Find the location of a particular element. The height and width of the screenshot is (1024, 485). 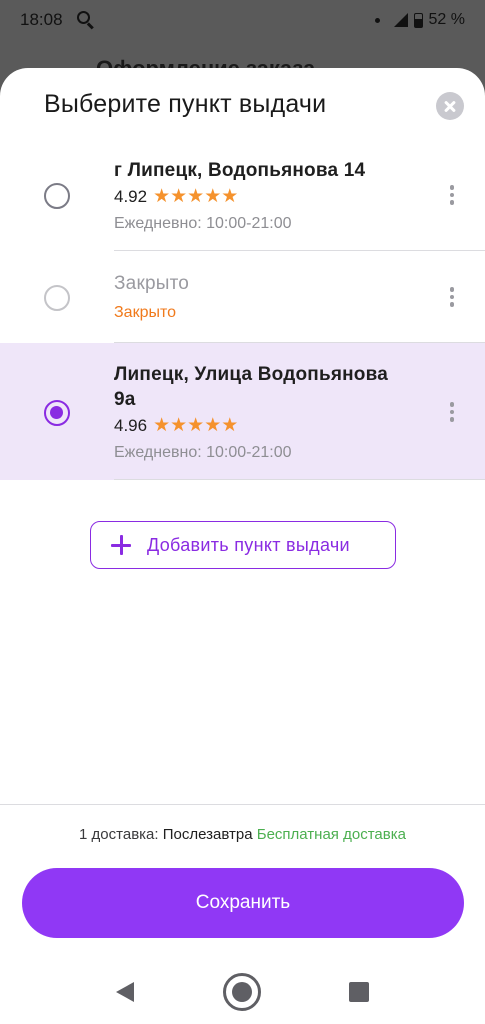

rating-value: 4.92 is located at coordinates (131, 196).